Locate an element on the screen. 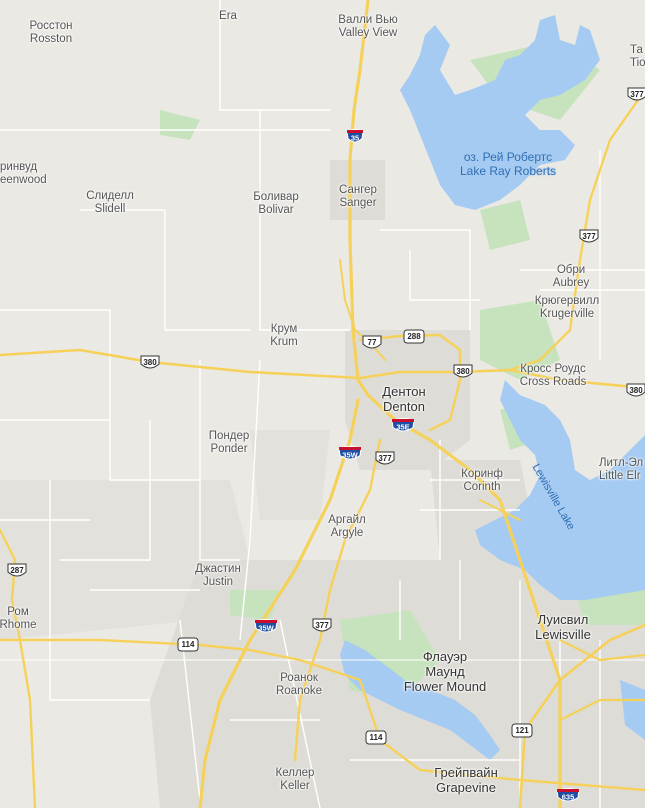 This screenshot has height=808, width=645. place-era: Era is located at coordinates (228, 16).